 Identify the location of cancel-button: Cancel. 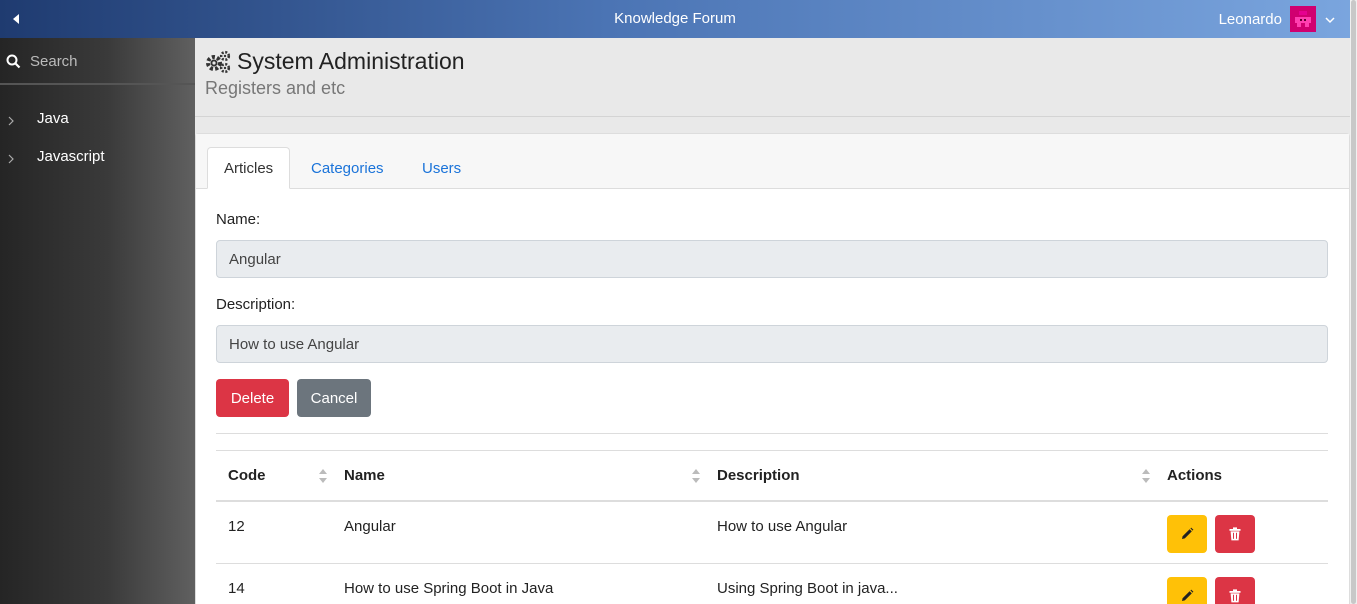
(334, 398).